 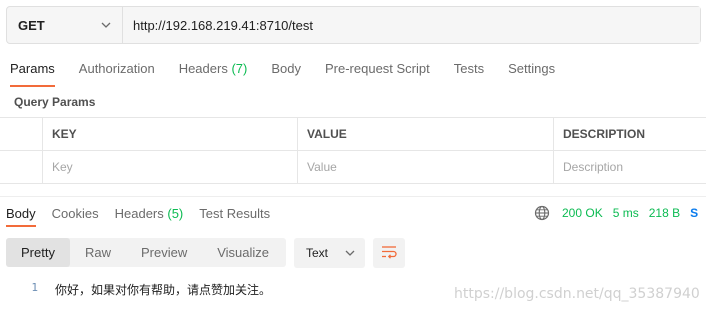 I want to click on tab-settings: Settings, so click(x=531, y=72).